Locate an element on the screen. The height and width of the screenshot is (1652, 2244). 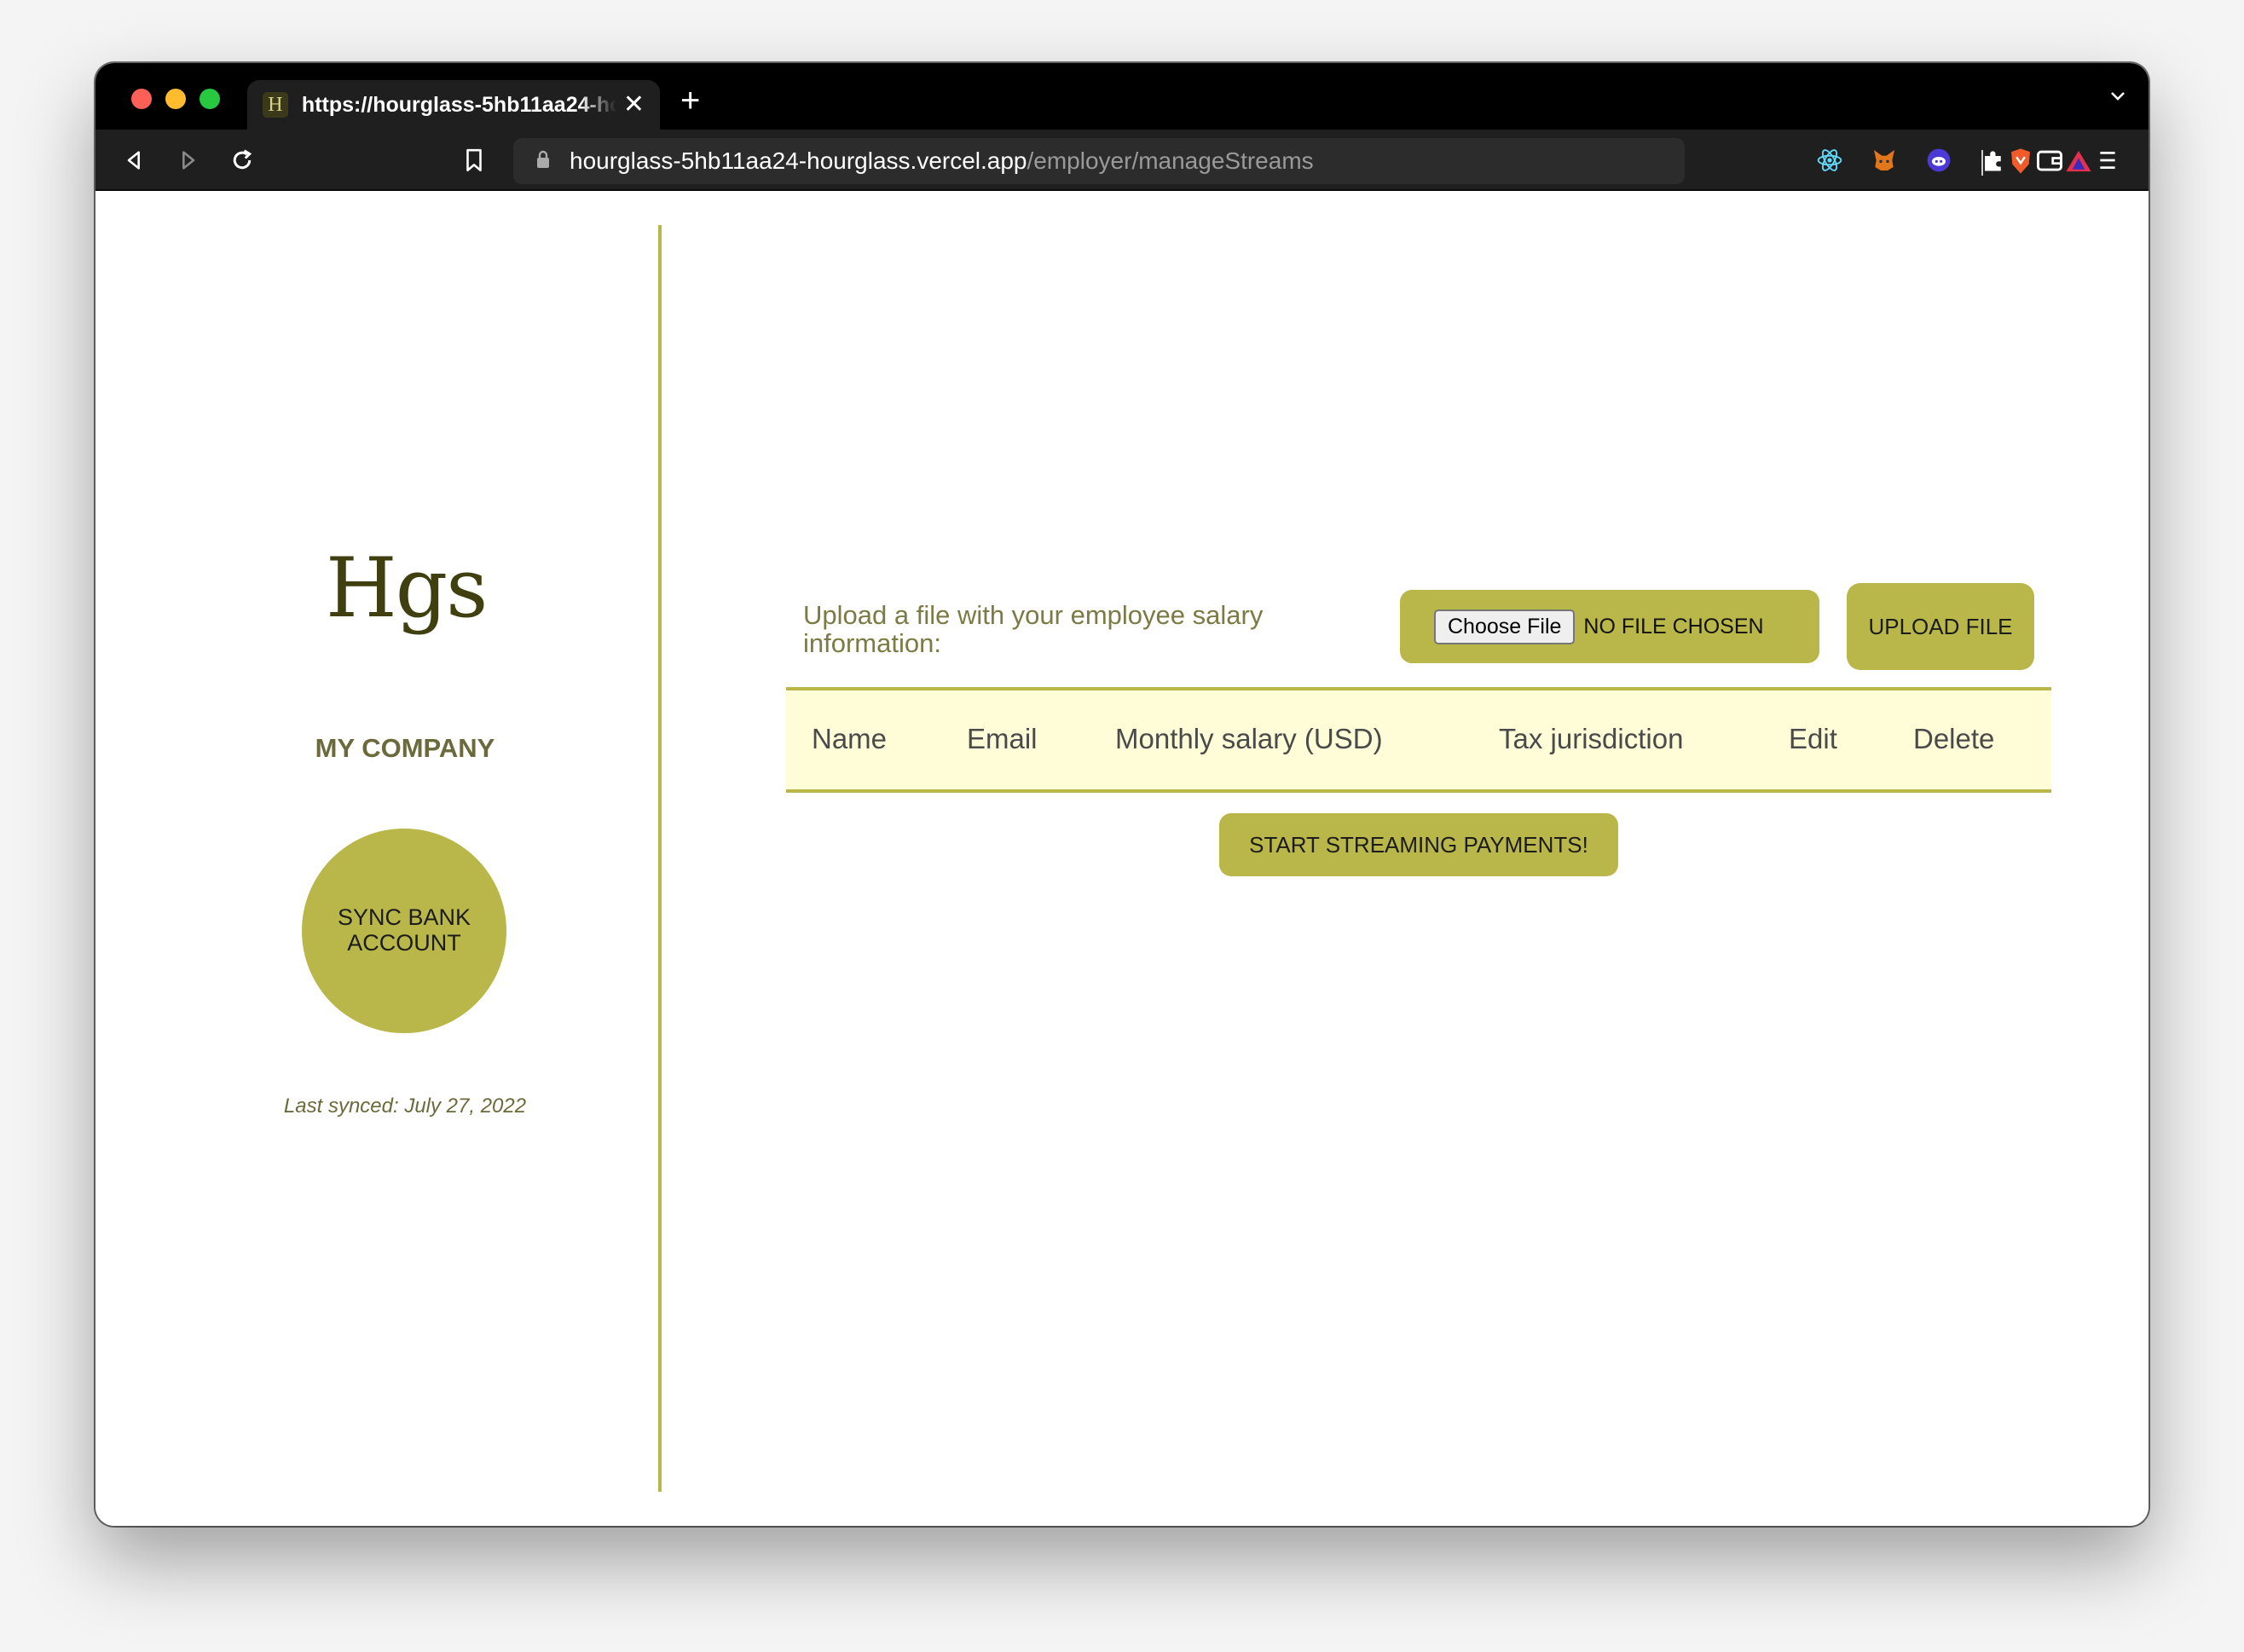
column-header-email: Email is located at coordinates (1002, 738).